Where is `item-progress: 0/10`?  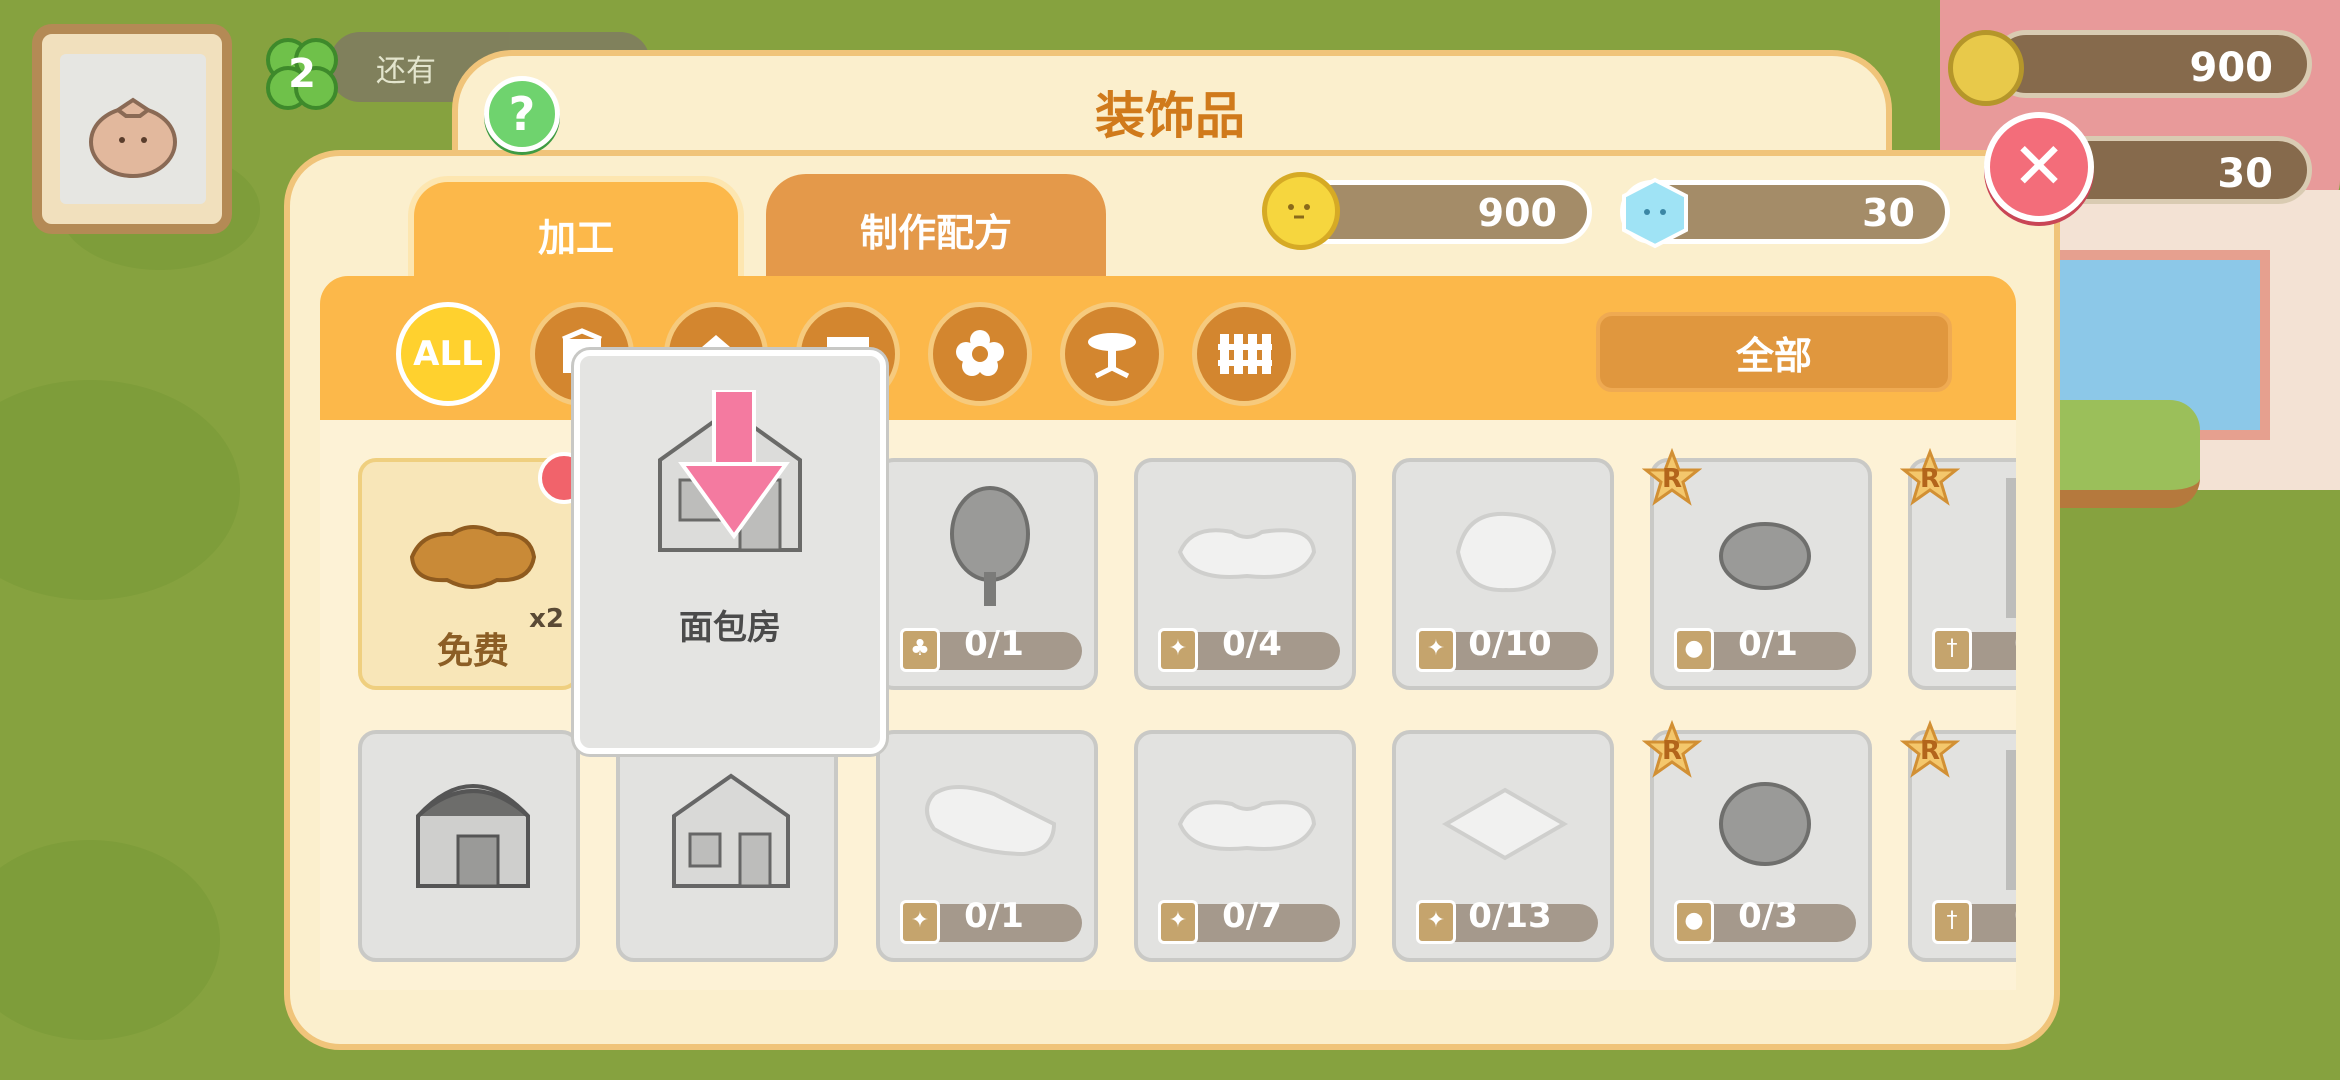
item-progress: 0/10 is located at coordinates (1510, 644).